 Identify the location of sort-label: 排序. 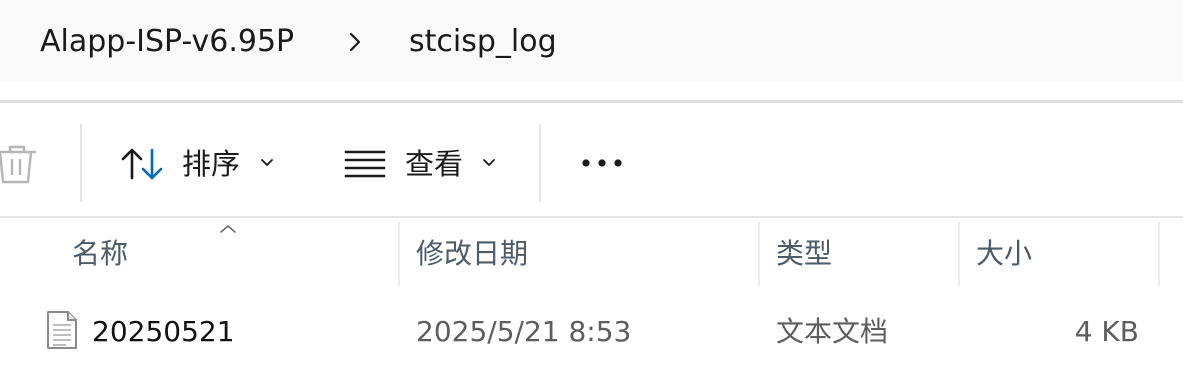
(211, 164).